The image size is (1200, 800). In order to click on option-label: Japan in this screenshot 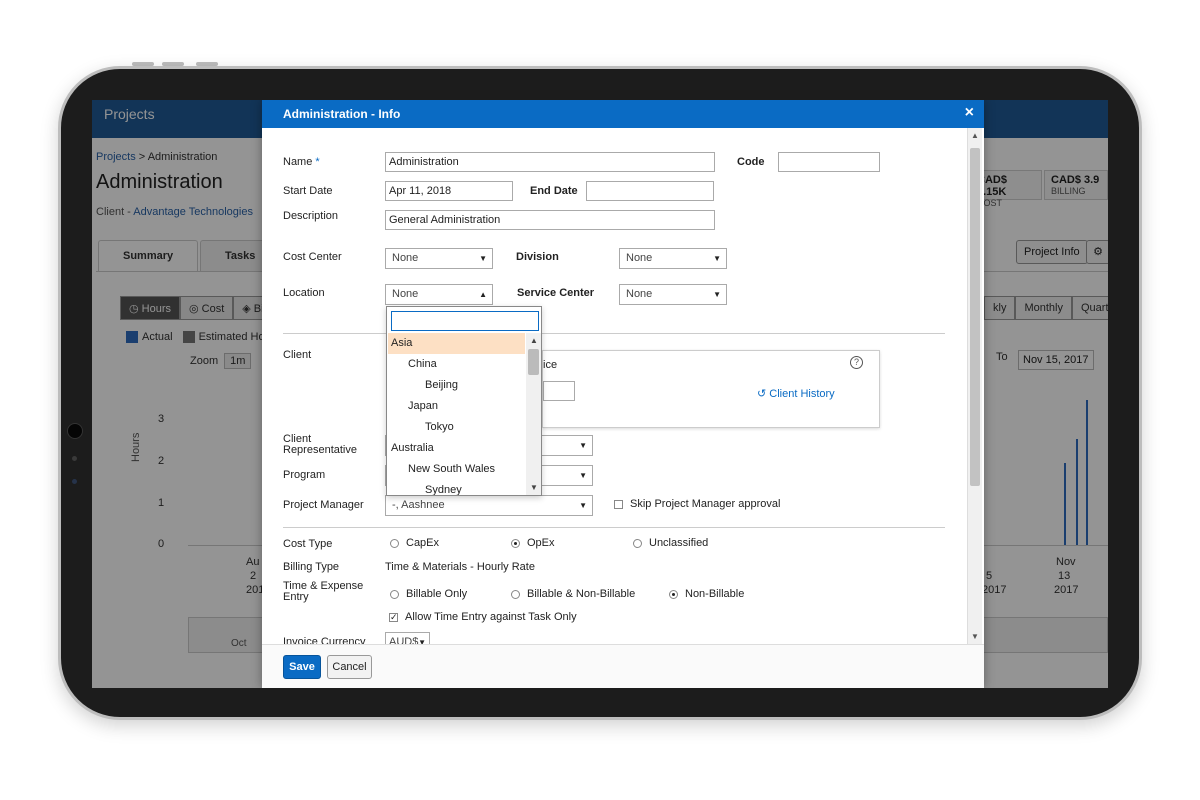, I will do `click(423, 406)`.